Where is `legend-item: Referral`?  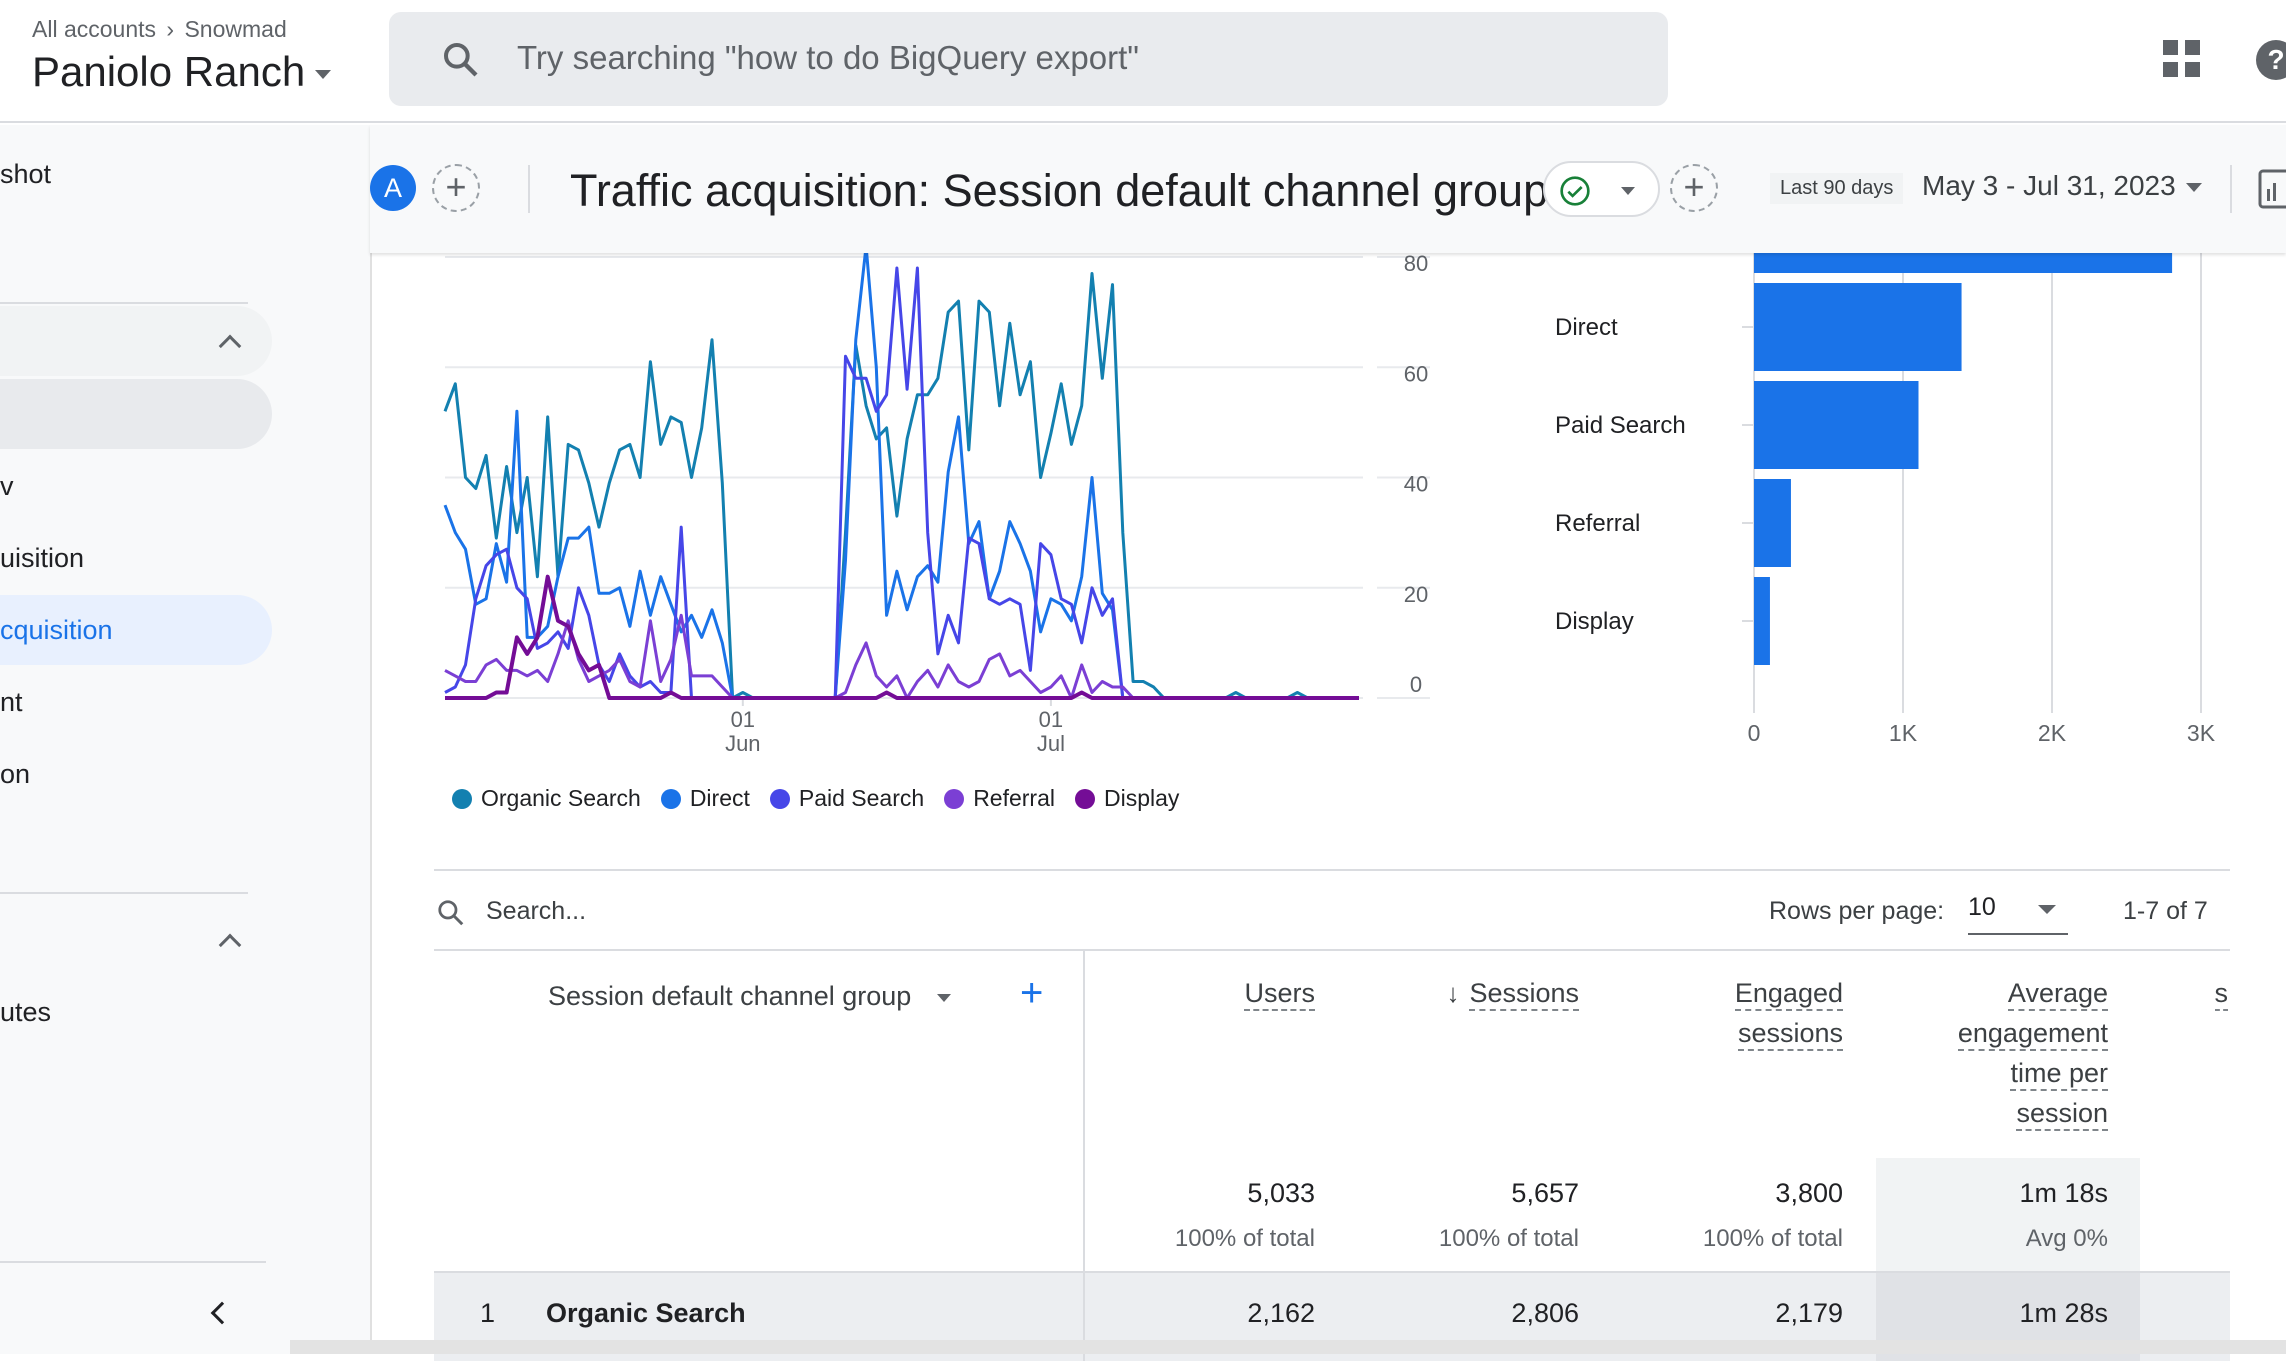 legend-item: Referral is located at coordinates (999, 798).